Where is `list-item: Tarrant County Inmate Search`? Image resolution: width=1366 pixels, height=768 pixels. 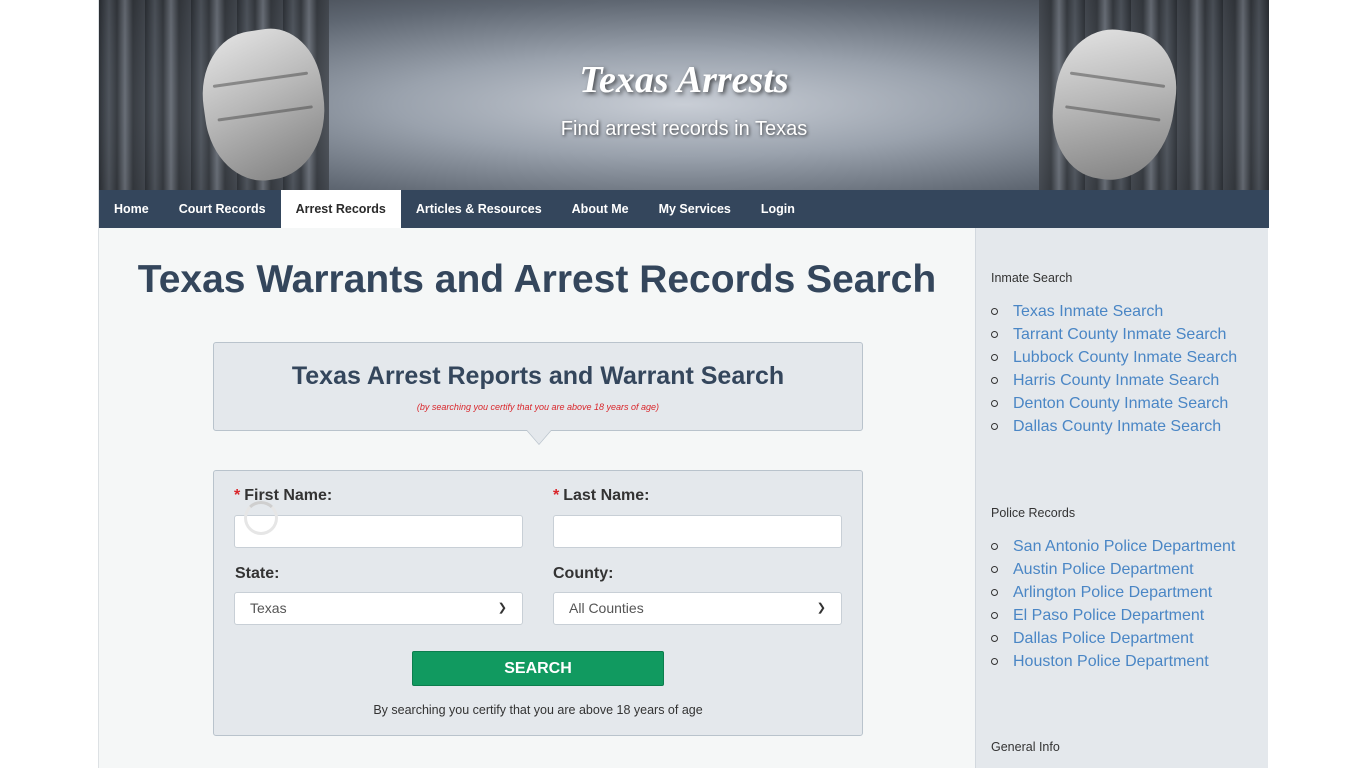
list-item: Tarrant County Inmate Search is located at coordinates (1126, 334).